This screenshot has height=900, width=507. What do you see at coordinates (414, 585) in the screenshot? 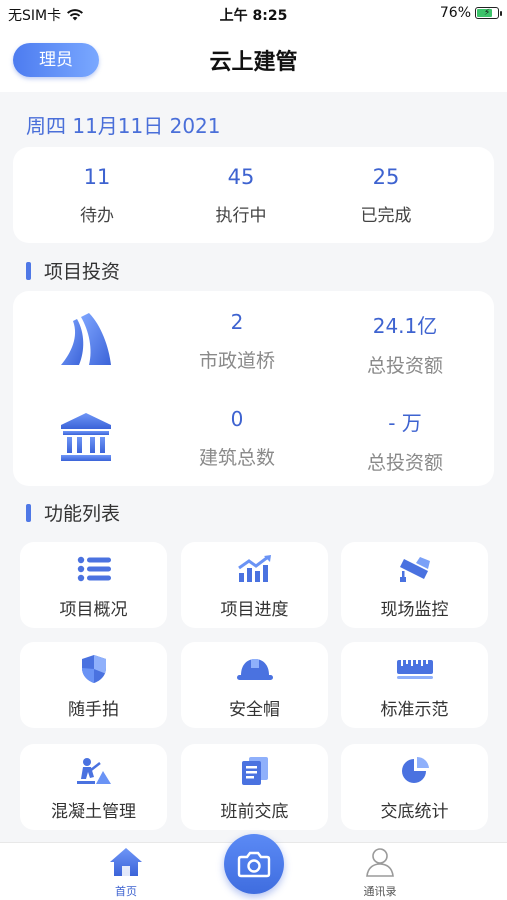
I see `func-site-monitoring: 现场监控` at bounding box center [414, 585].